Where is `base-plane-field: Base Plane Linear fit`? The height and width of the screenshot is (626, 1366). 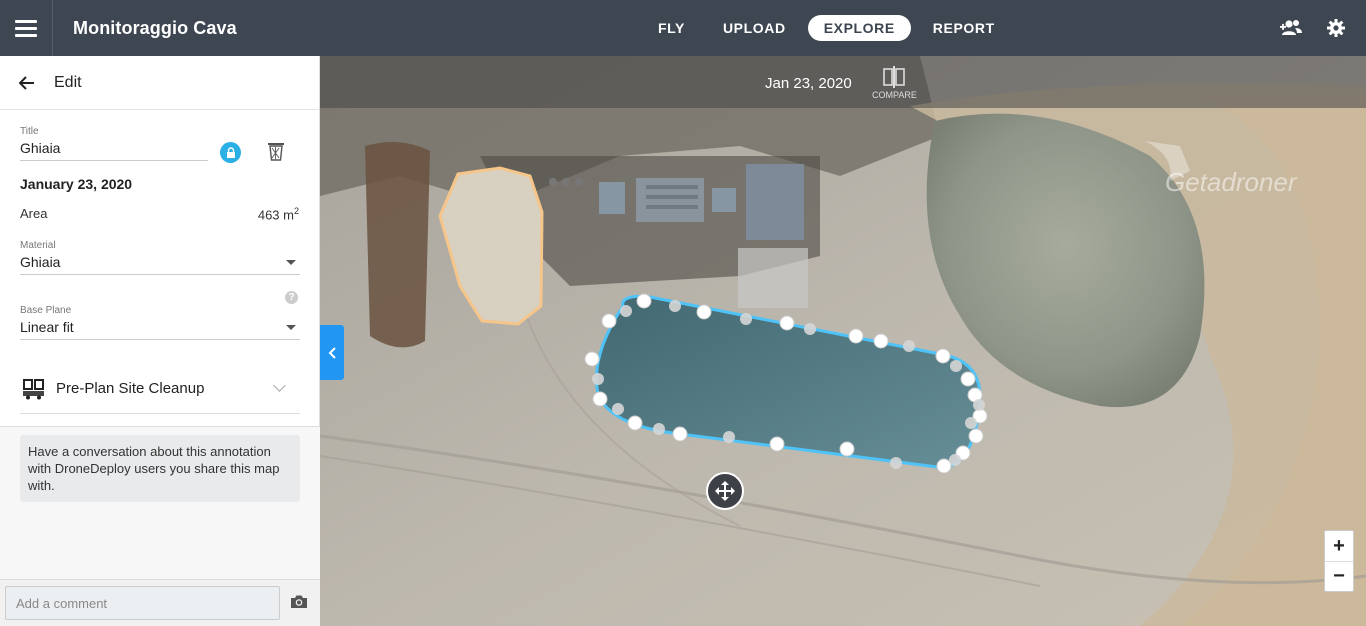
base-plane-field: Base Plane Linear fit is located at coordinates (160, 322).